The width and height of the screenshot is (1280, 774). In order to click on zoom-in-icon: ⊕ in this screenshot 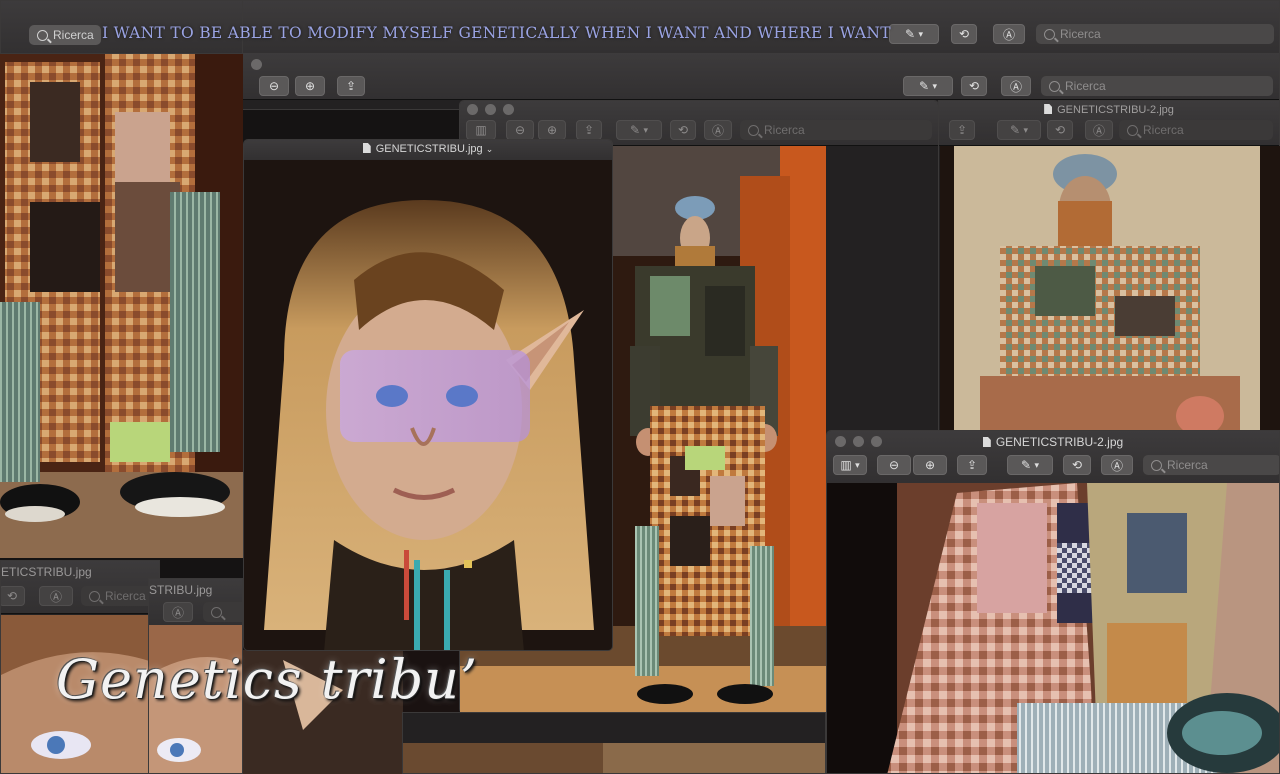, I will do `click(310, 86)`.